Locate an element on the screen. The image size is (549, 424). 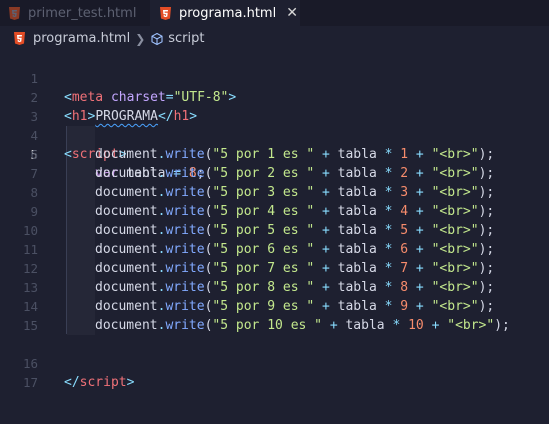
line-number: 12 is located at coordinates (30, 268).